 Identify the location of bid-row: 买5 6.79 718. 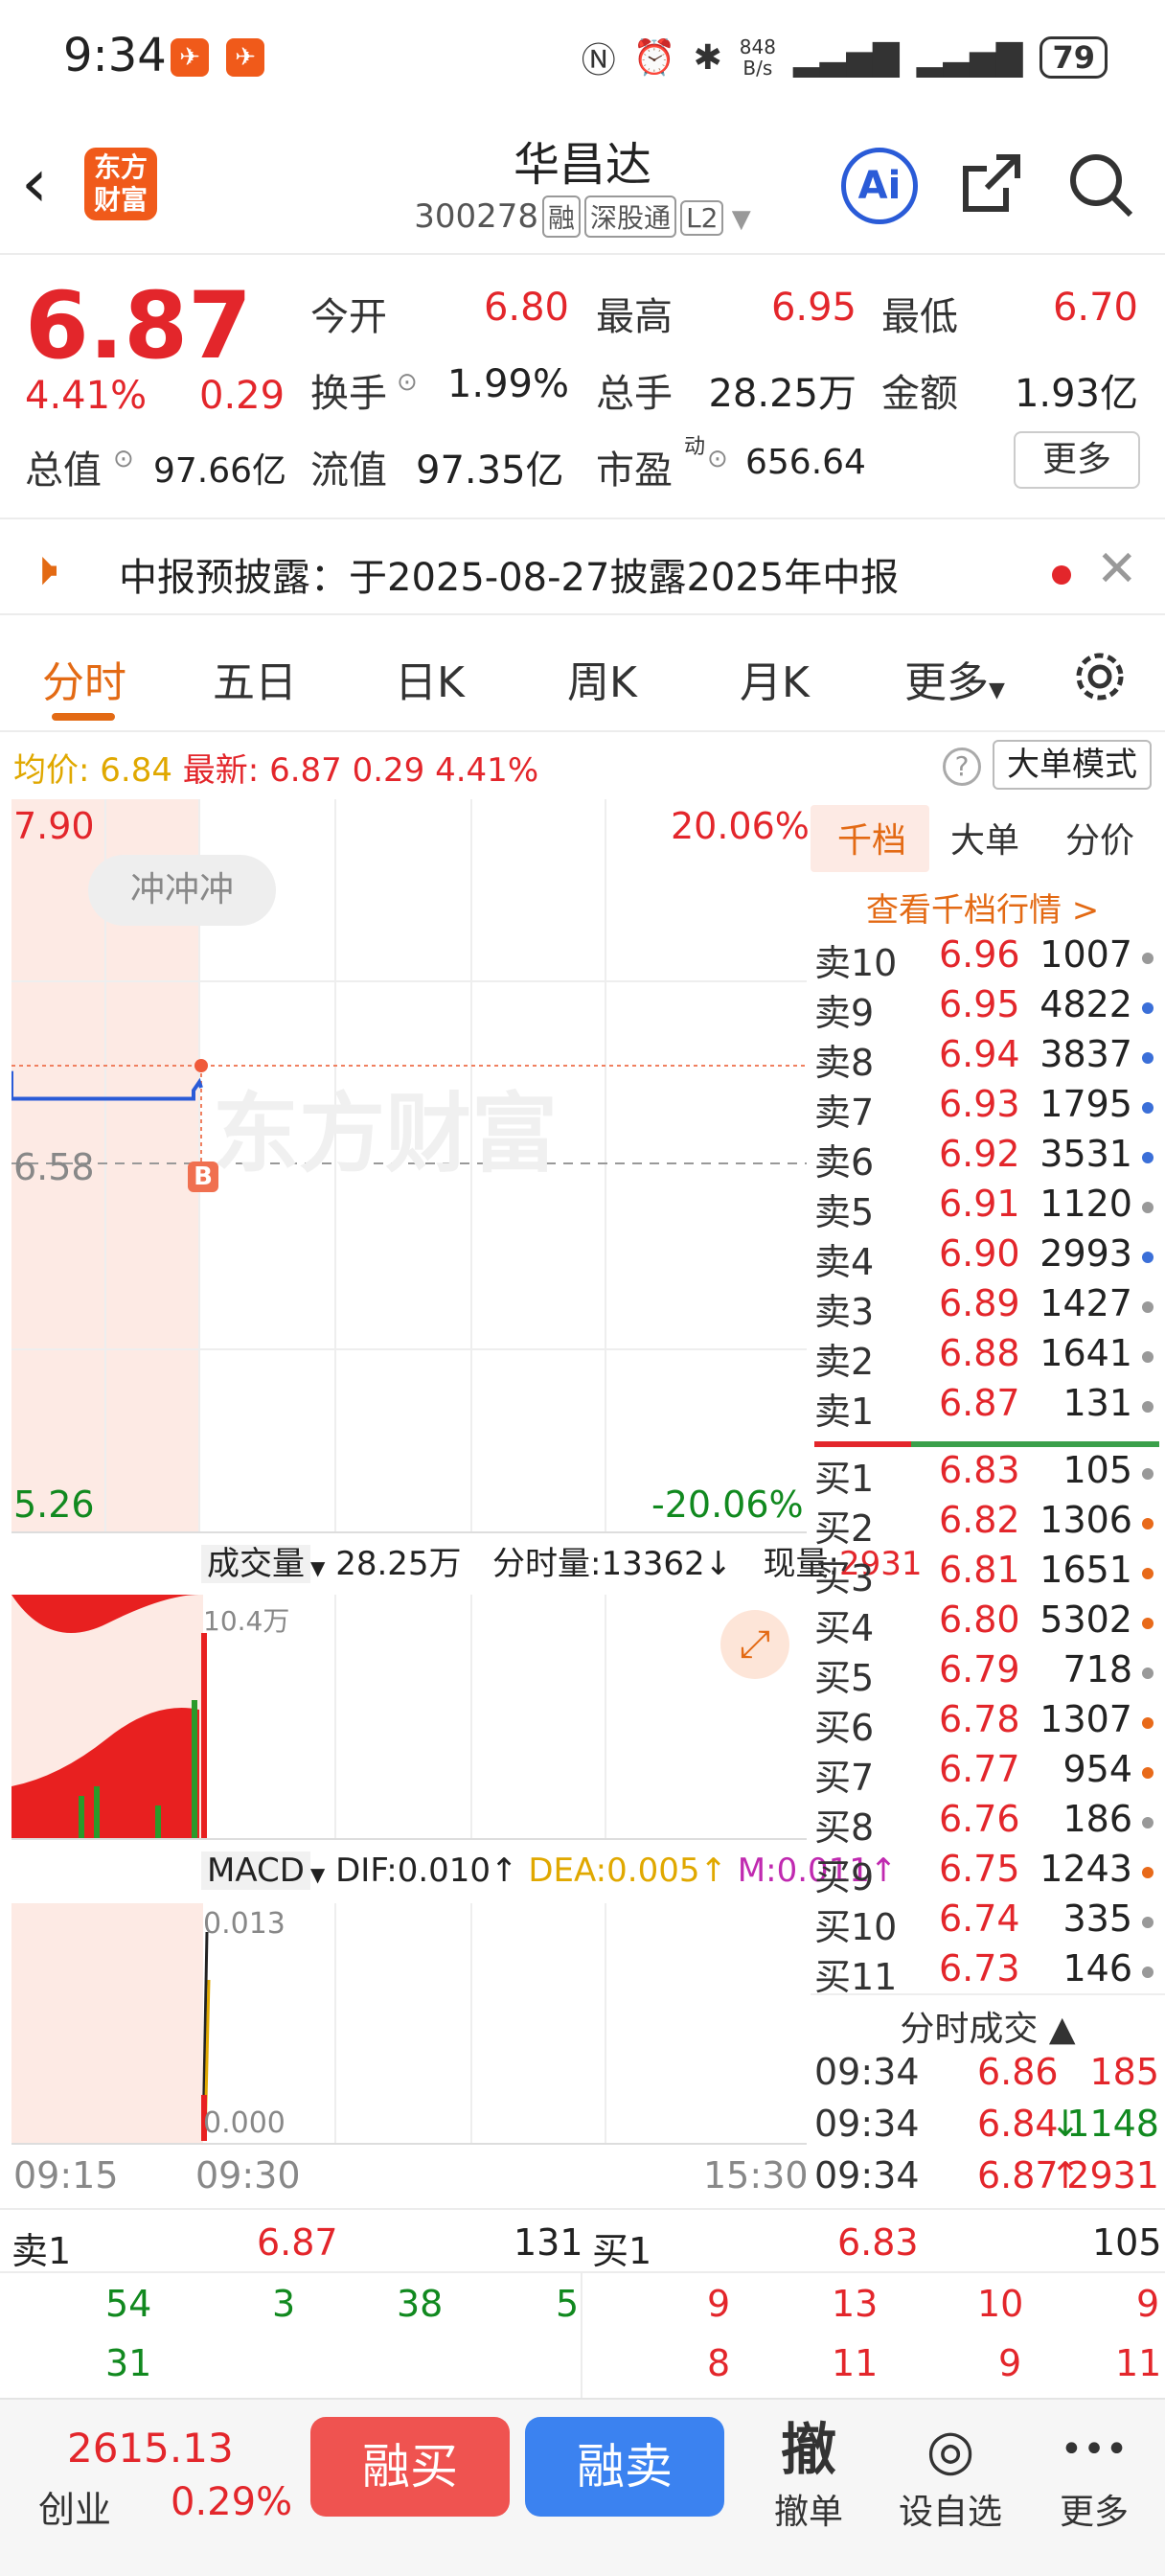
(987, 1673).